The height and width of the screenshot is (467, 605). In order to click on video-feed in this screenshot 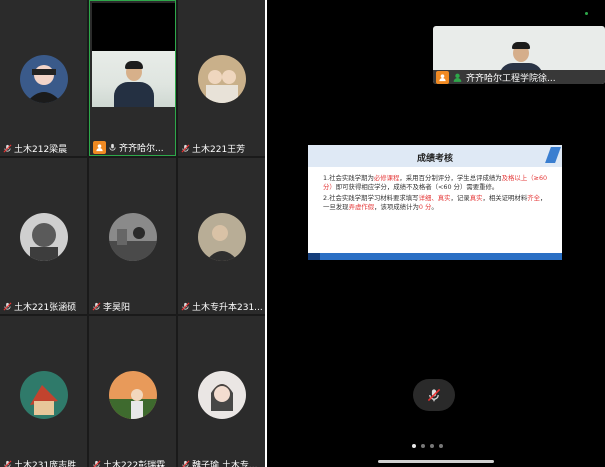, I will do `click(133, 79)`.